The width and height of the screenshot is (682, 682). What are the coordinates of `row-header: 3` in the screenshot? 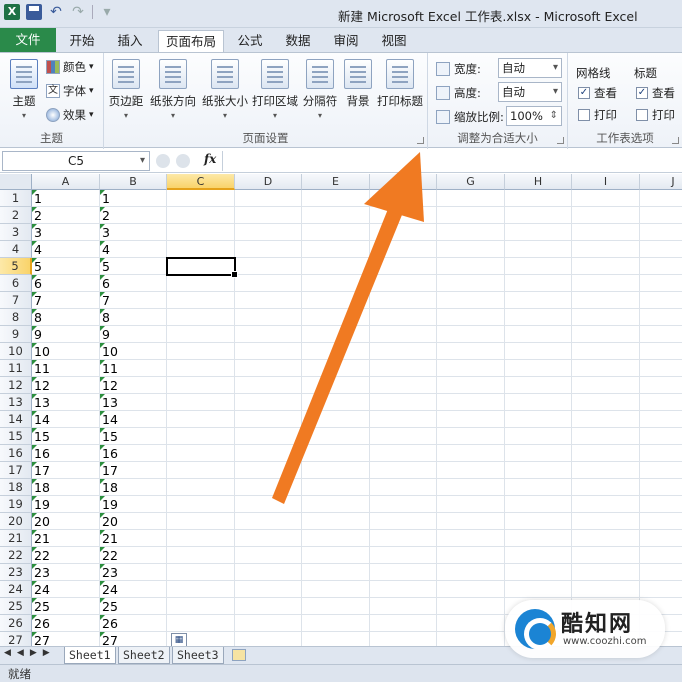 It's located at (16, 232).